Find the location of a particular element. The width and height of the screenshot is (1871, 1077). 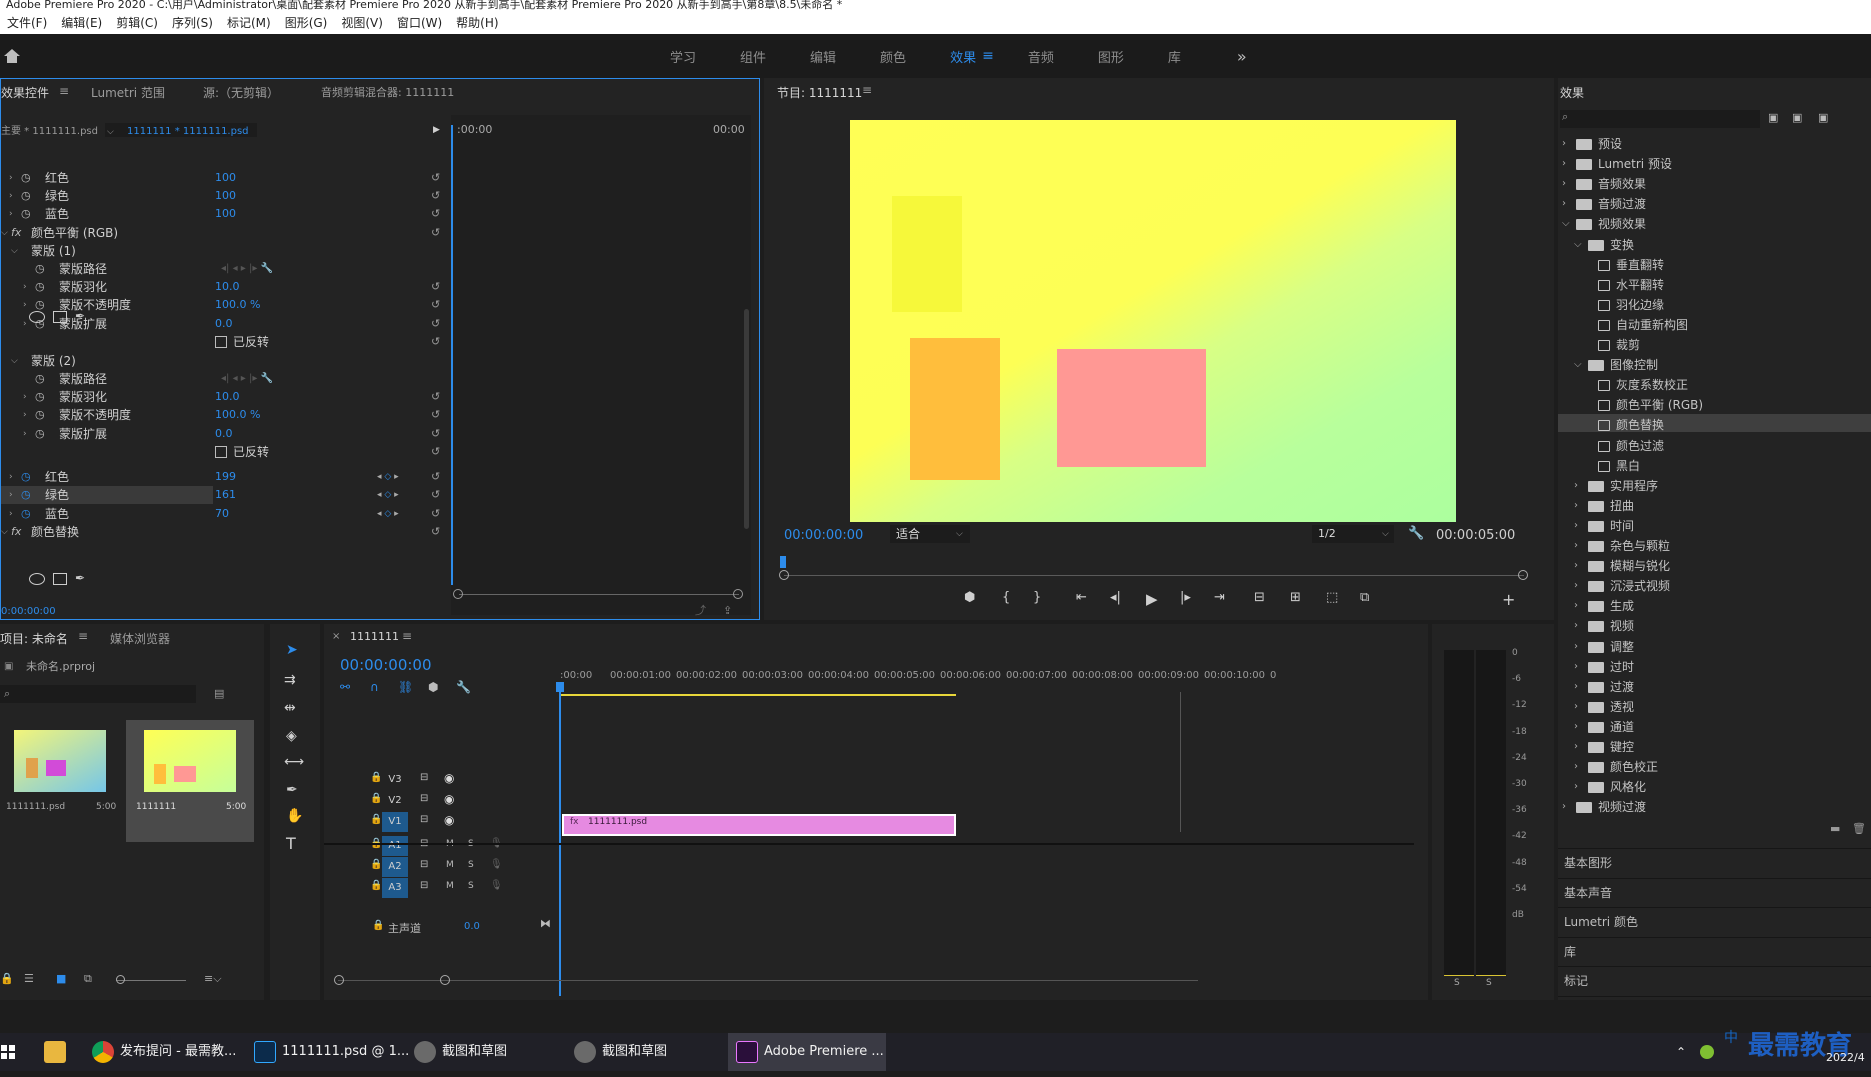

video-track-header: 🔒 V2 ⊟ ◉ is located at coordinates (441, 801).